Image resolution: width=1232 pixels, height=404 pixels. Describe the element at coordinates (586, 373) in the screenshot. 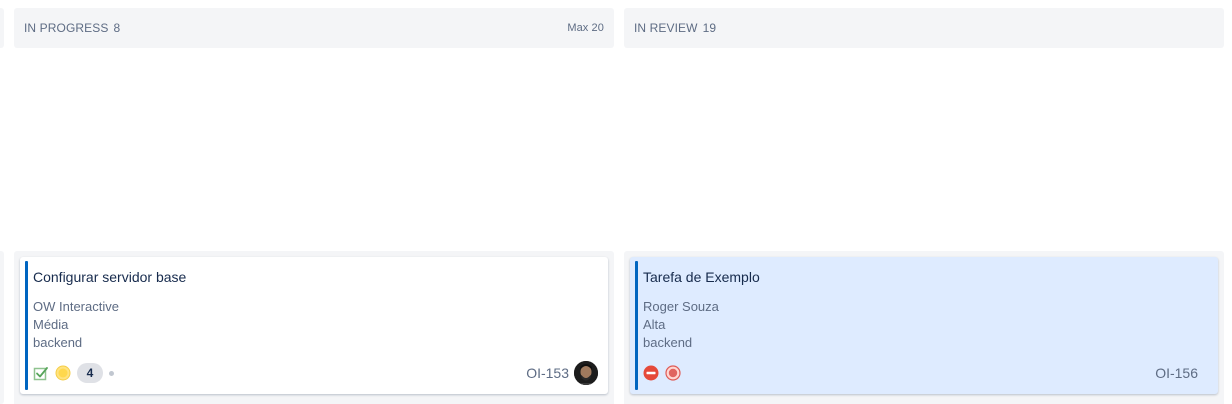

I see `assignee-avatar` at that location.